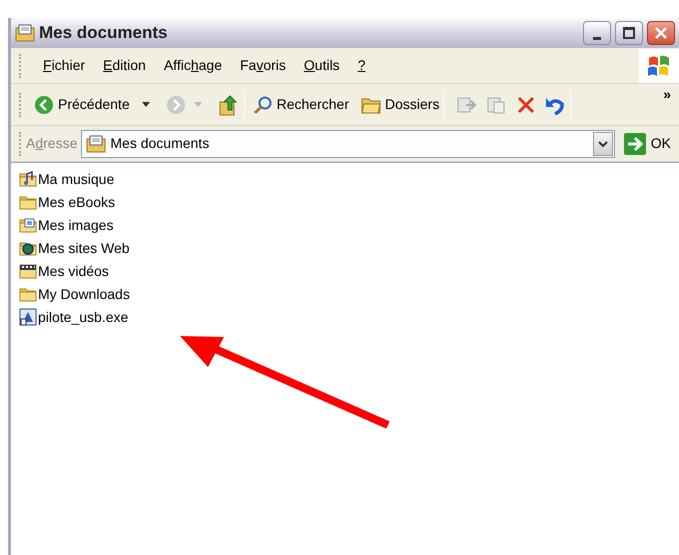 This screenshot has width=679, height=555. Describe the element at coordinates (66, 179) in the screenshot. I see `file-item: Ma musique` at that location.